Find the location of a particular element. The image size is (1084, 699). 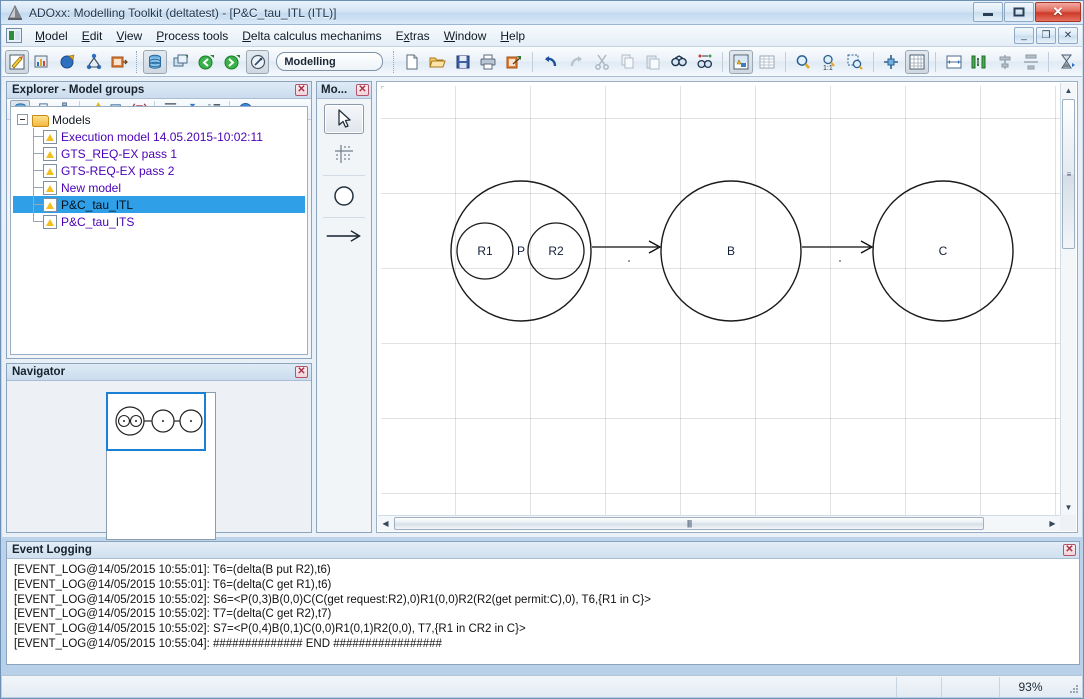

maximize-button is located at coordinates (1019, 12).